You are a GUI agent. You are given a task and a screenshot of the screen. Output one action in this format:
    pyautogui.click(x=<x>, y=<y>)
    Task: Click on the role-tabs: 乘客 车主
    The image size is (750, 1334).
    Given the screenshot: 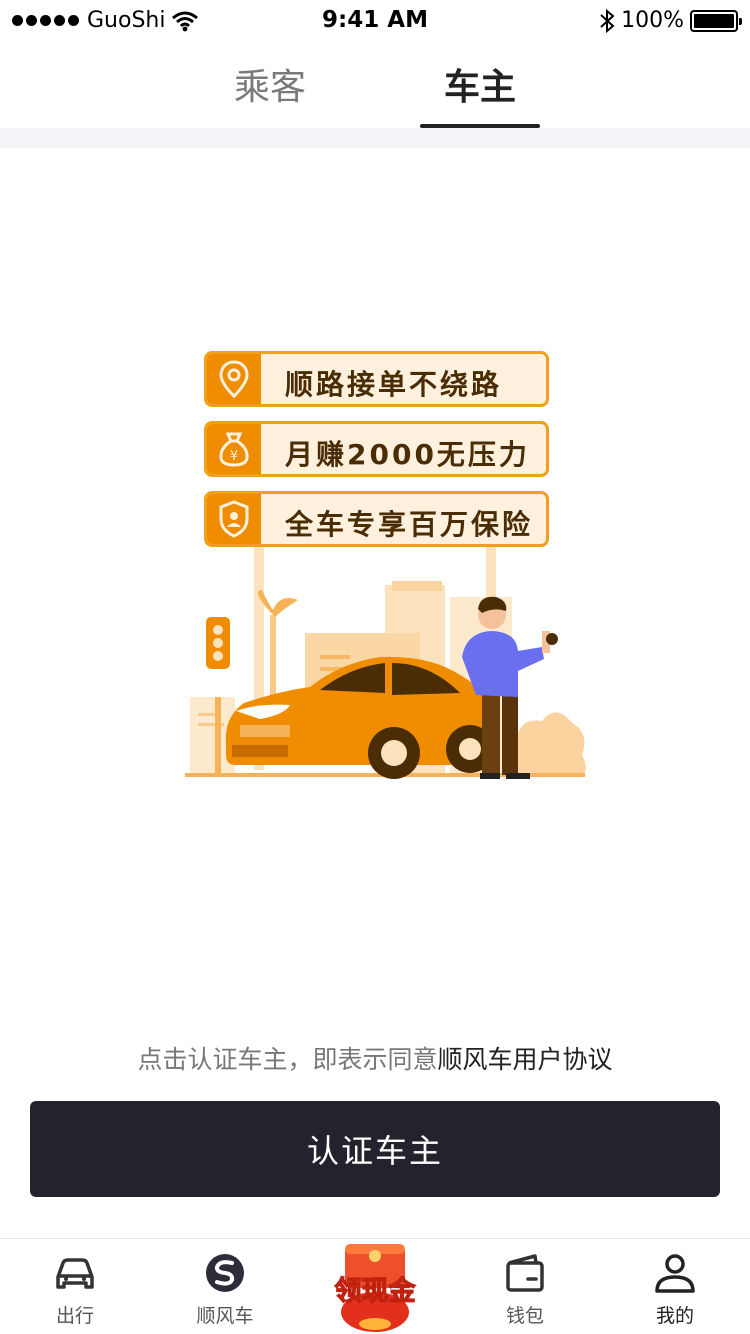 What is the action you would take?
    pyautogui.click(x=375, y=84)
    